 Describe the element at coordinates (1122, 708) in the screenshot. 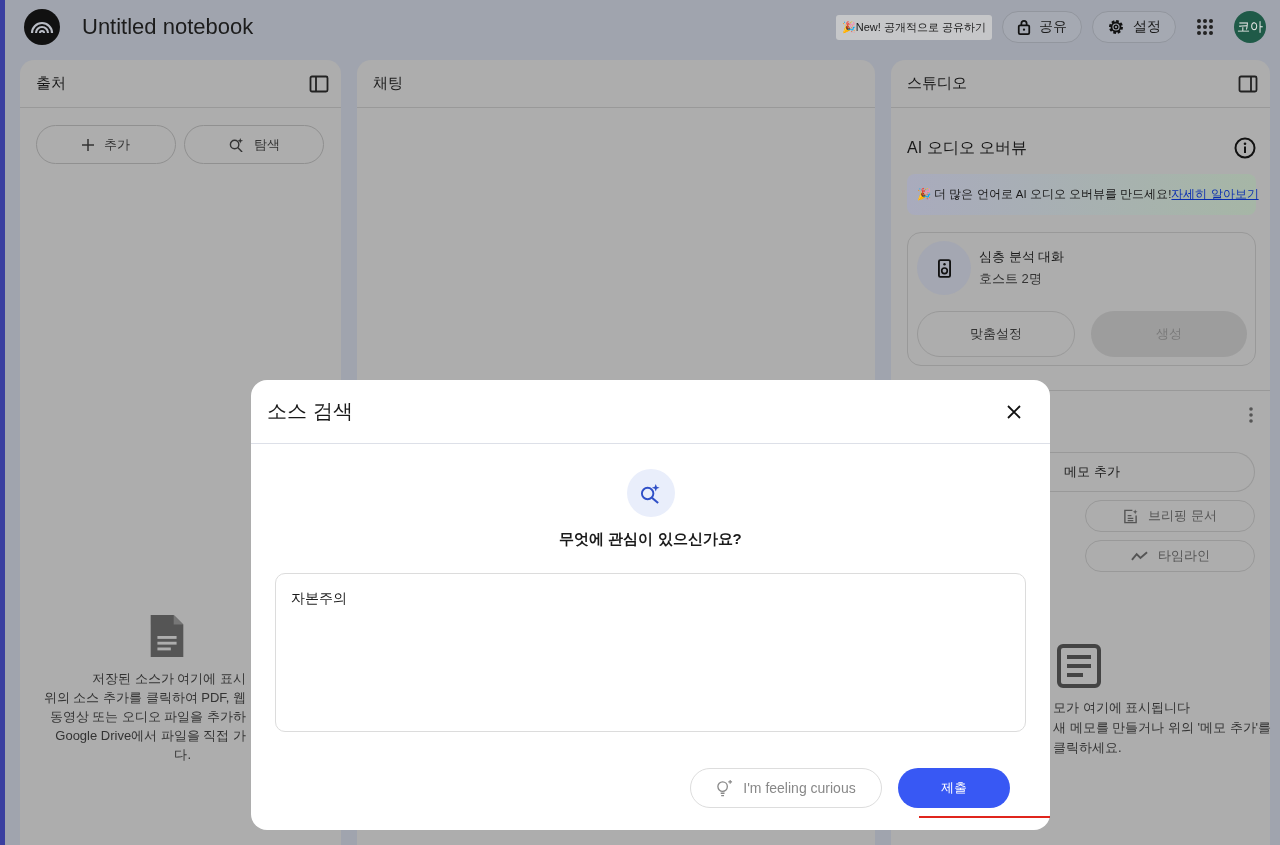

I see `empty-state-text: 모가 여기에 표시됩니다` at that location.